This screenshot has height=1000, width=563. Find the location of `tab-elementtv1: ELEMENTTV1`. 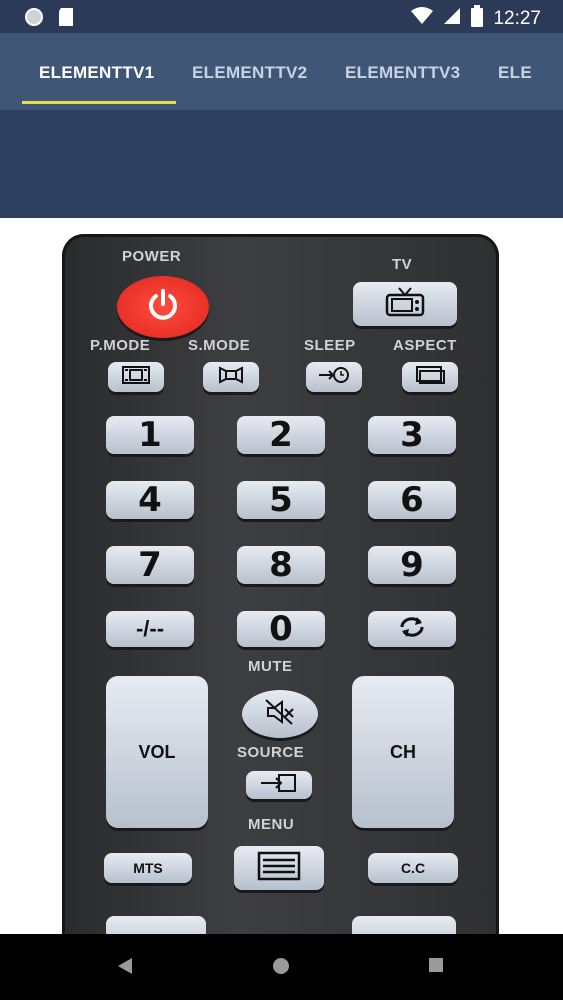

tab-elementtv1: ELEMENTTV1 is located at coordinates (96, 73).